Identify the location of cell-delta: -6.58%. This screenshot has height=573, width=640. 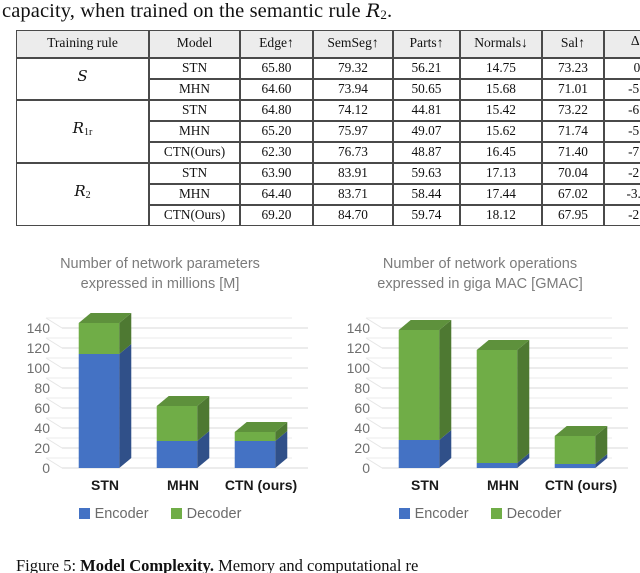
(622, 110).